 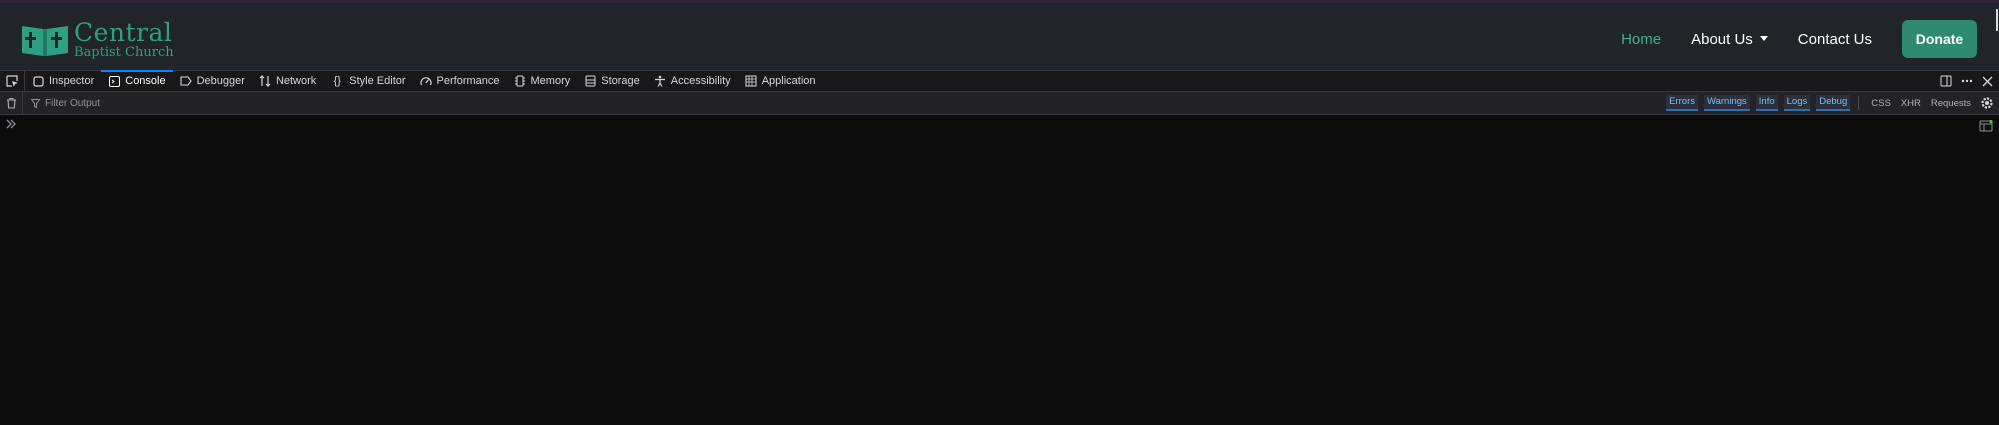 I want to click on tab-debugger: Debugger, so click(x=212, y=81).